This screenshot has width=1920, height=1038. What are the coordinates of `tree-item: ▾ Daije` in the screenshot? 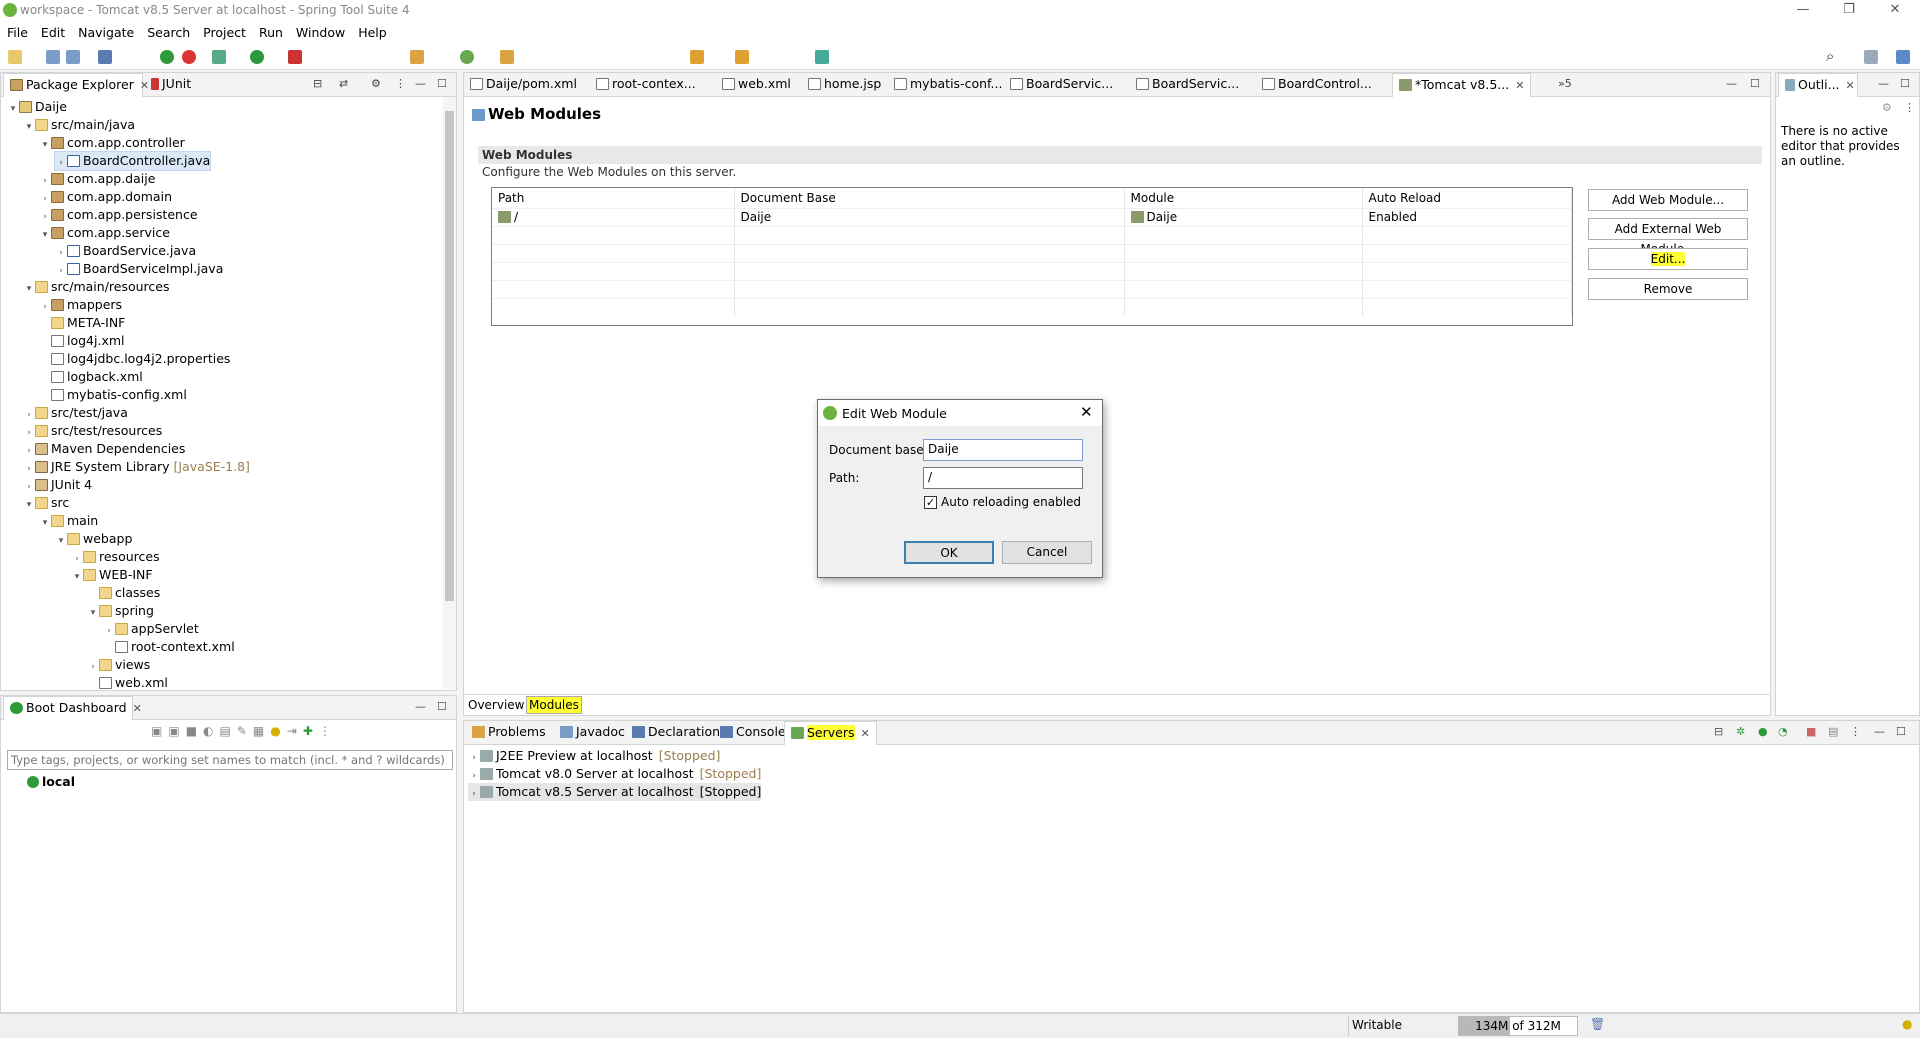 It's located at (37, 107).